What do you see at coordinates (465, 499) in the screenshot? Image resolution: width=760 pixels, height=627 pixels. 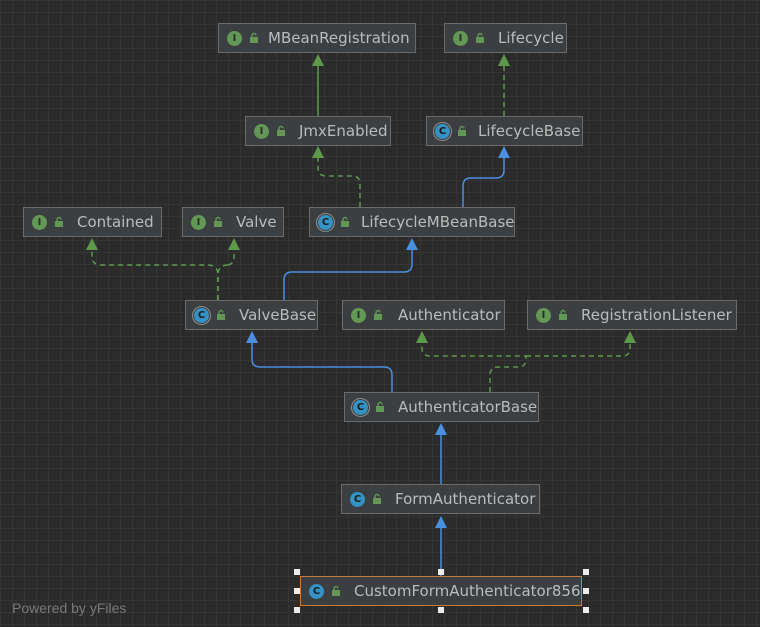 I see `node-label: FormAuthenticator` at bounding box center [465, 499].